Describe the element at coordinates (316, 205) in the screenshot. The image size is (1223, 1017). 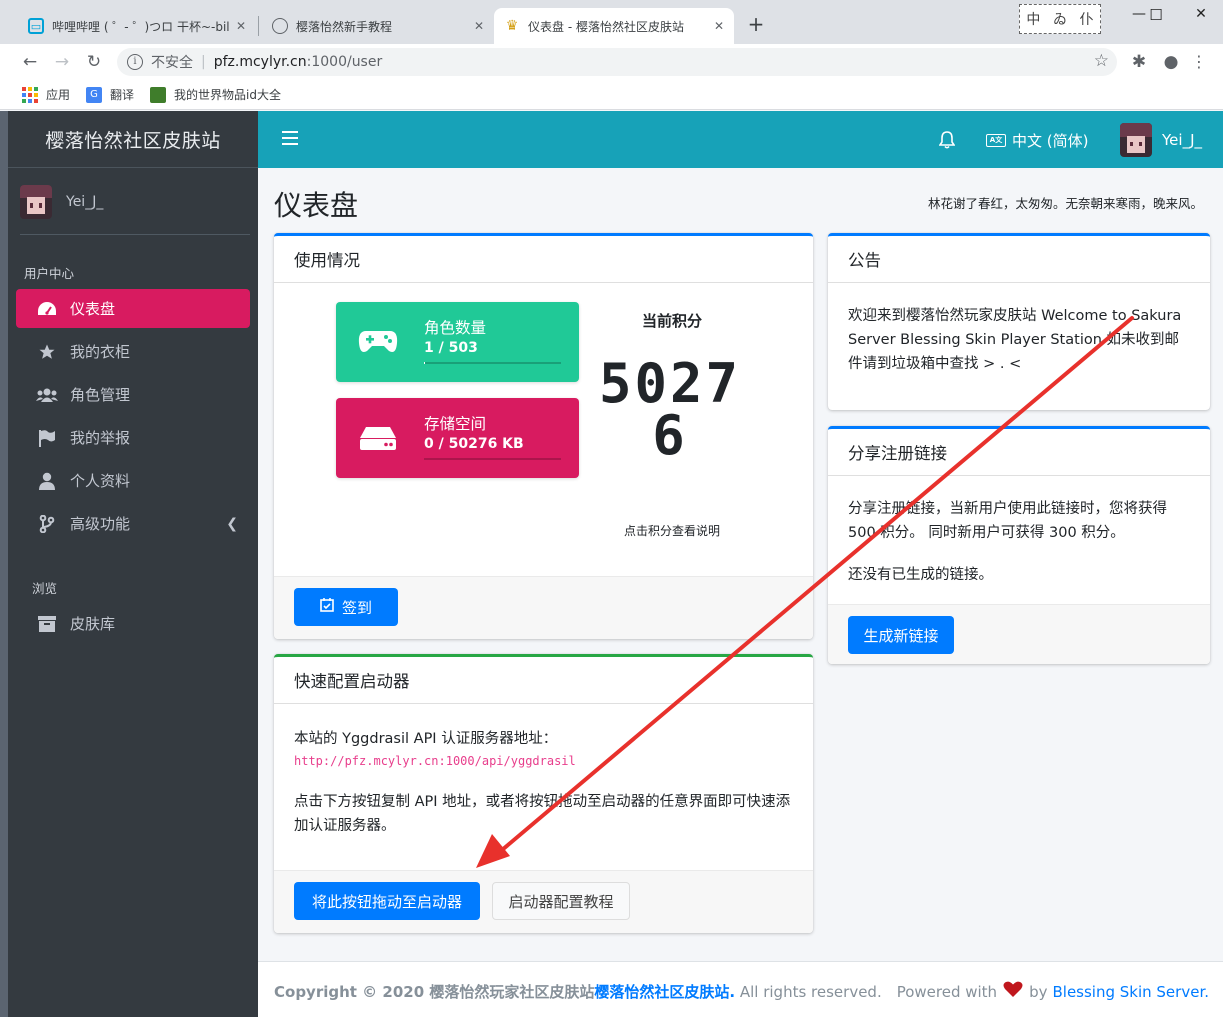
I see `page-title: 仪表盘` at that location.